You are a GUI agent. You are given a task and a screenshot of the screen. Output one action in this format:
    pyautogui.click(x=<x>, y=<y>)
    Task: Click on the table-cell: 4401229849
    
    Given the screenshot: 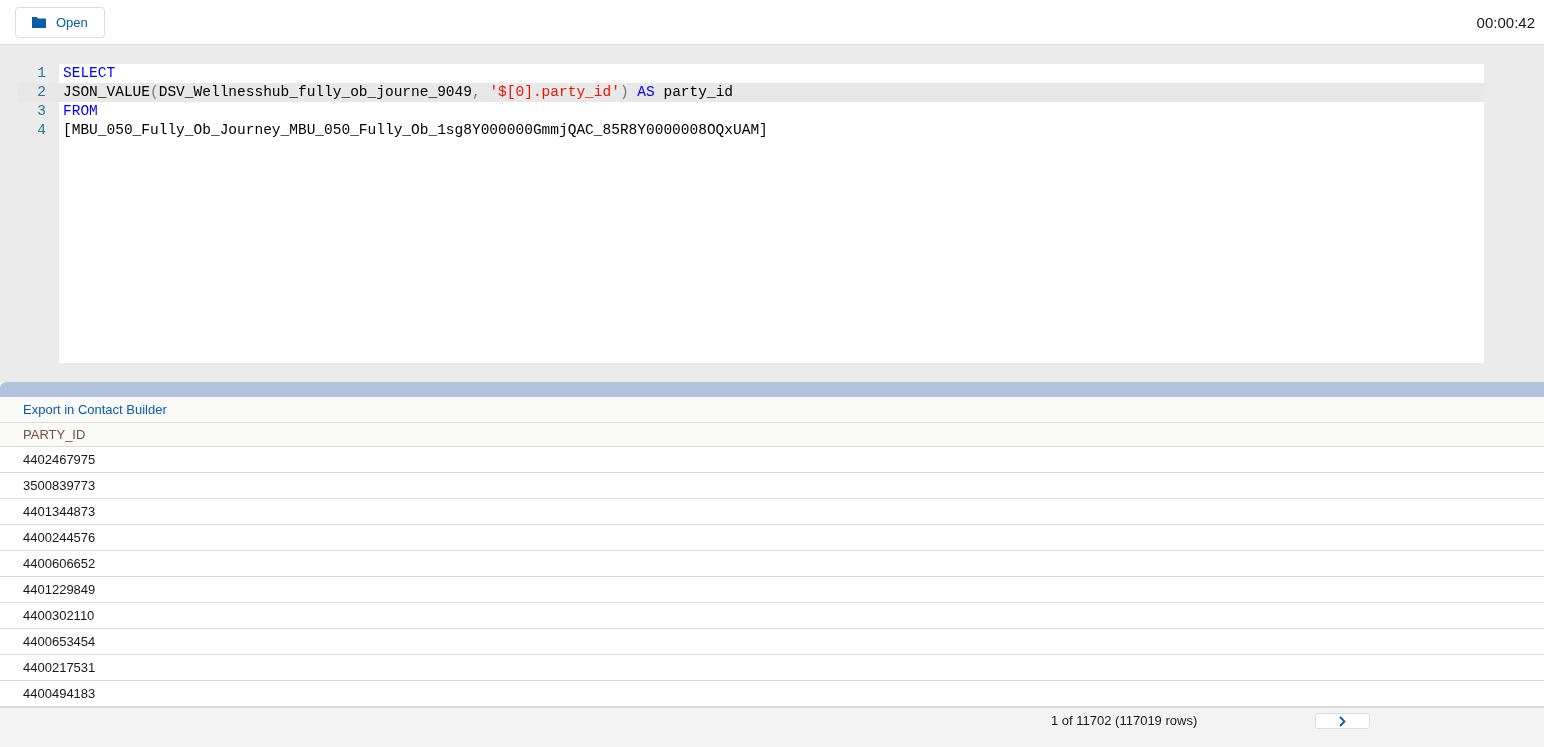 What is the action you would take?
    pyautogui.click(x=59, y=589)
    